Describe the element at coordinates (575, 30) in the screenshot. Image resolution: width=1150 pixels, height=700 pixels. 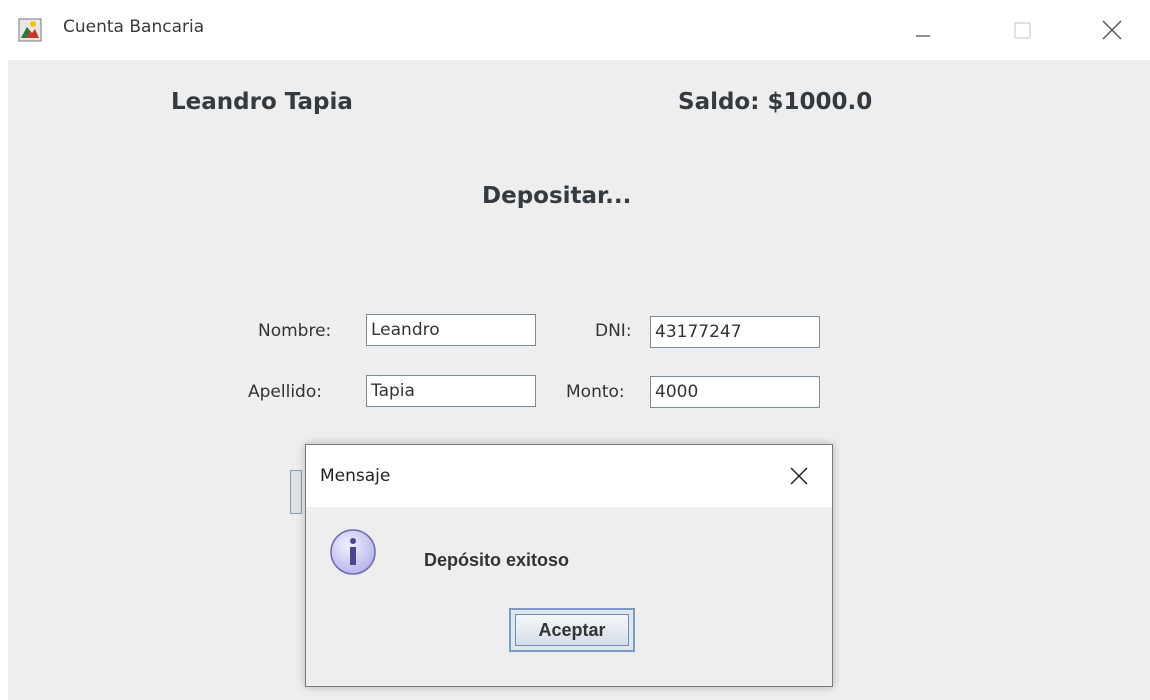
I see `window-titlebar: Cuenta Bancaria` at that location.